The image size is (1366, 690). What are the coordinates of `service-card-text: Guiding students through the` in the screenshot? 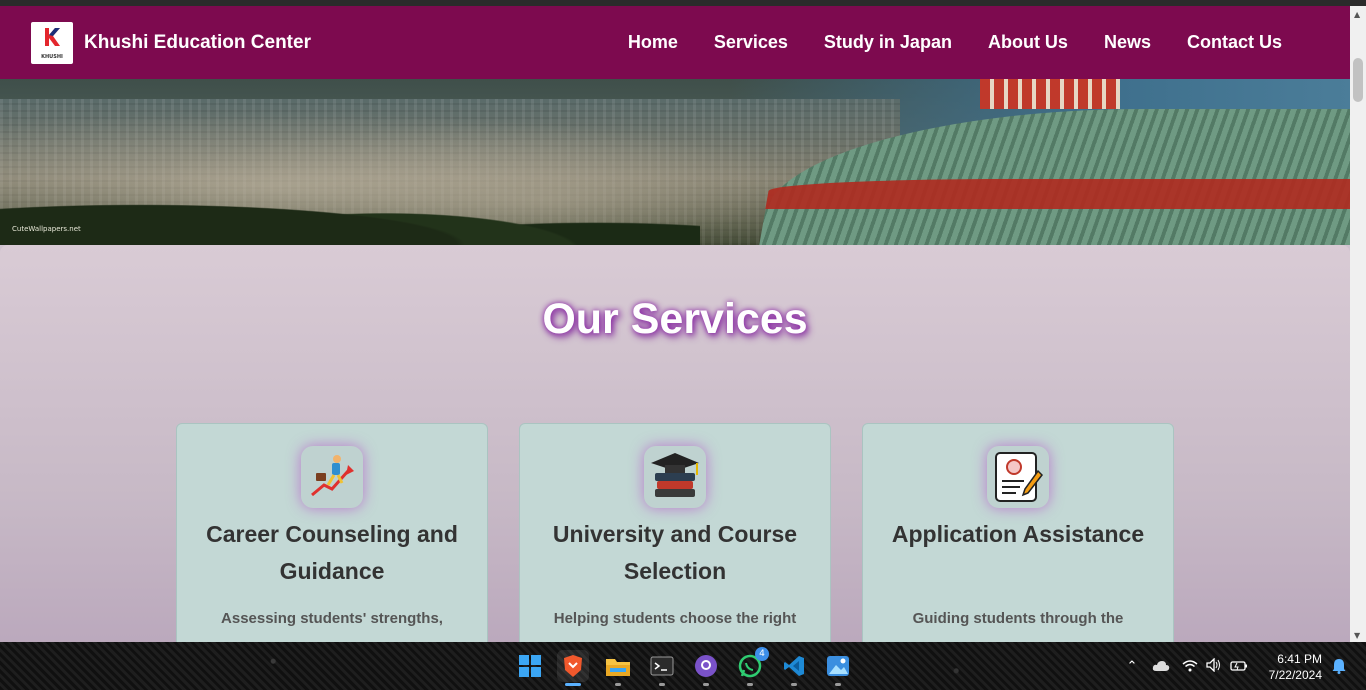 It's located at (1018, 618).